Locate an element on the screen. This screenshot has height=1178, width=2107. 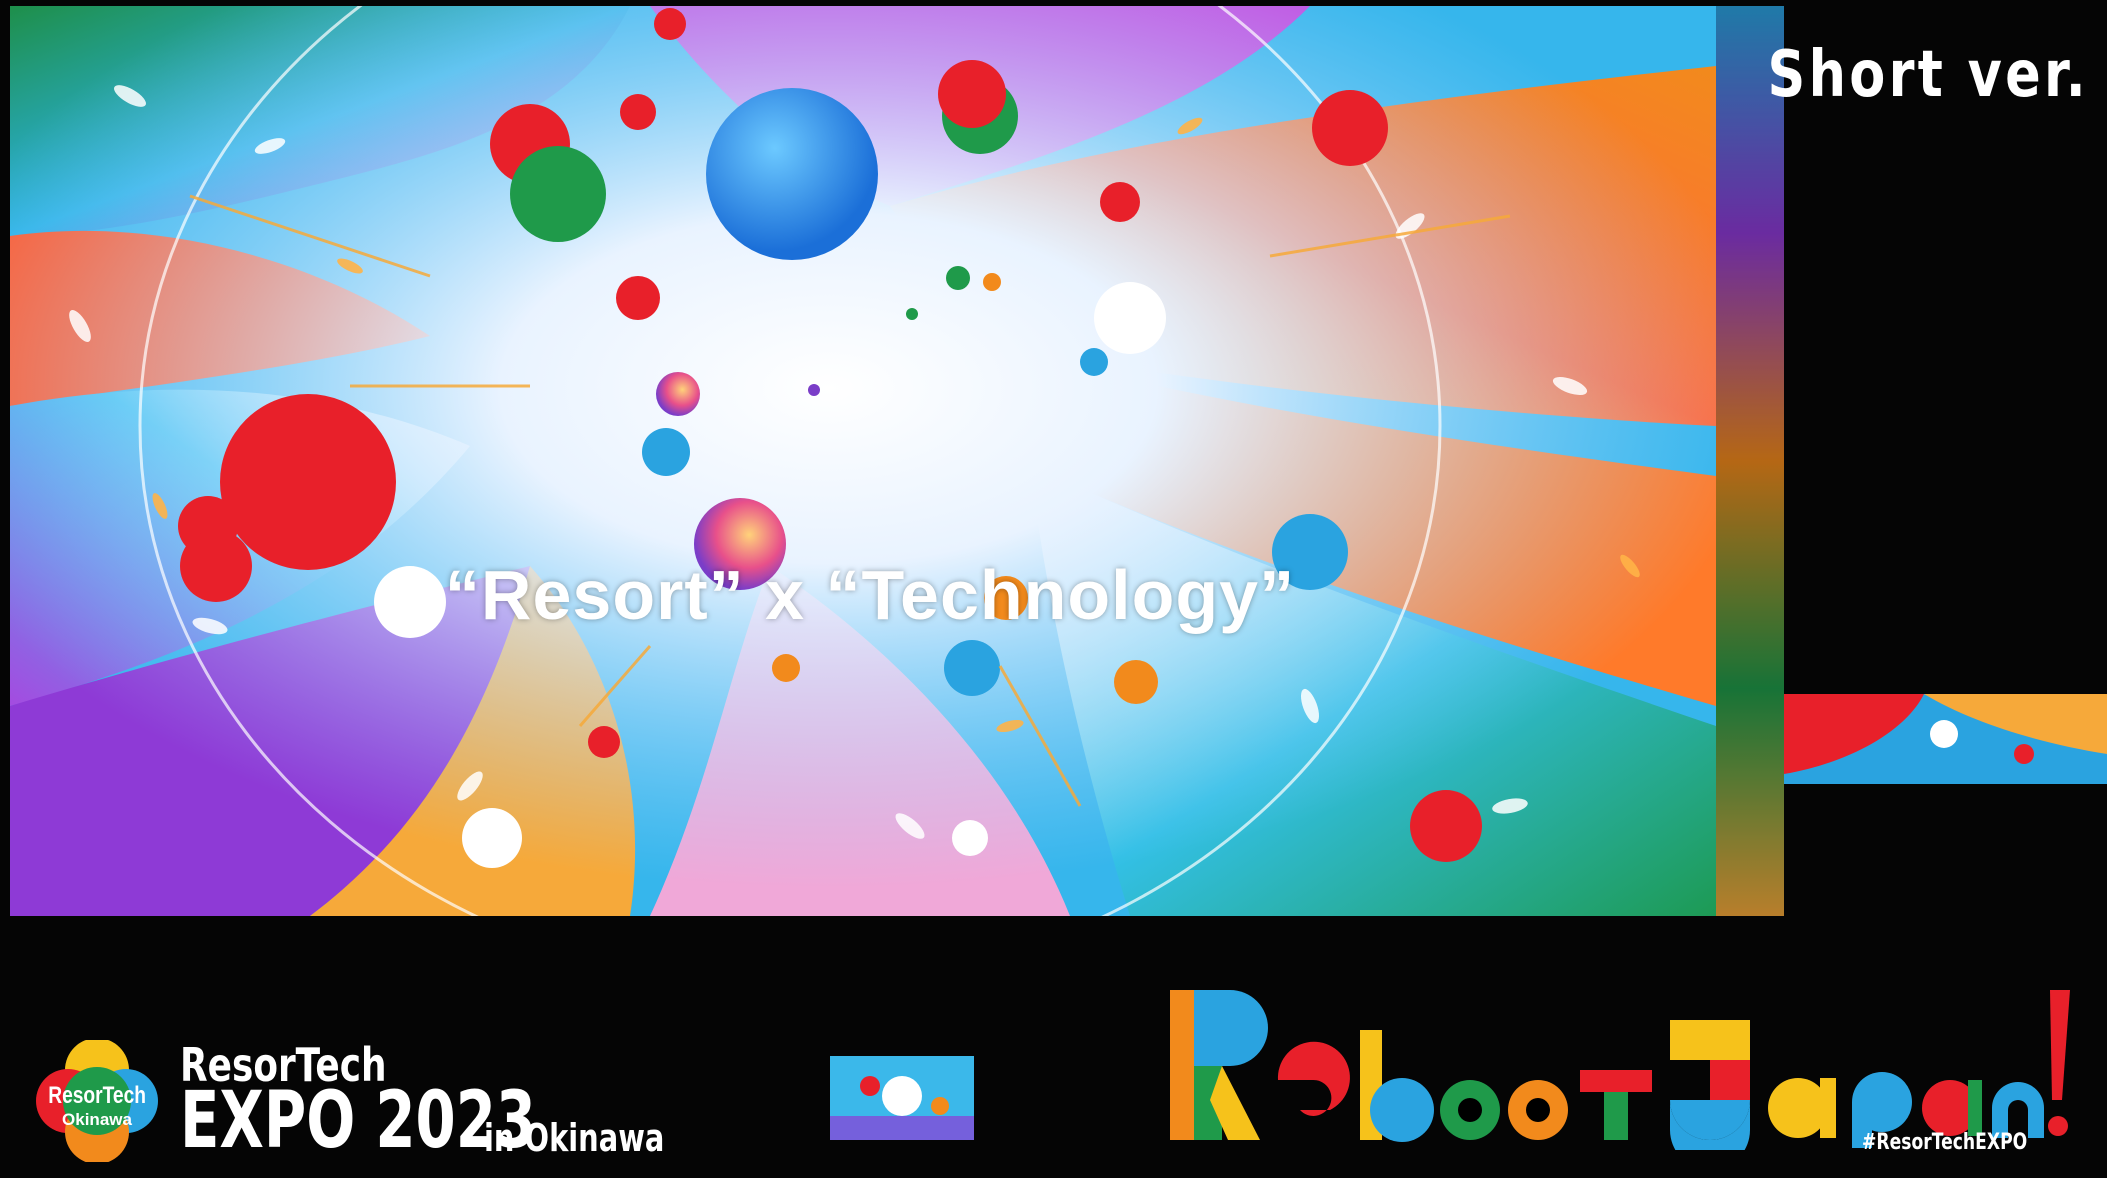
badge-subtitle: Okinawa is located at coordinates (97, 1119).